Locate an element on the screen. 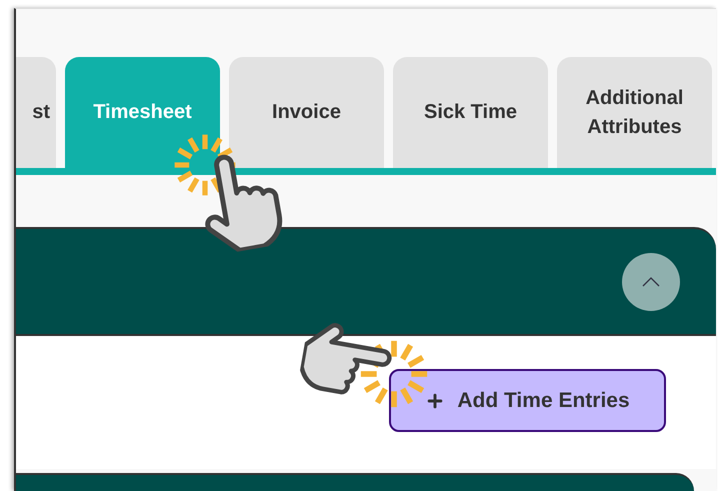 The width and height of the screenshot is (726, 491). tab: Invoice is located at coordinates (306, 112).